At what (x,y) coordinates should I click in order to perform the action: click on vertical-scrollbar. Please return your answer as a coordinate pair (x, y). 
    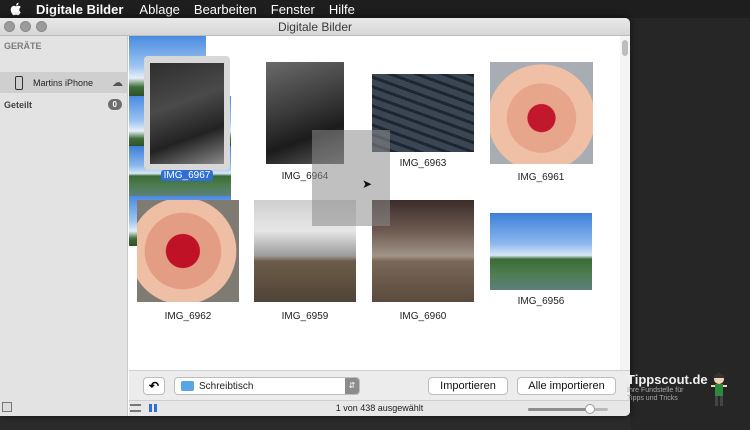
    Looking at the image, I should click on (625, 212).